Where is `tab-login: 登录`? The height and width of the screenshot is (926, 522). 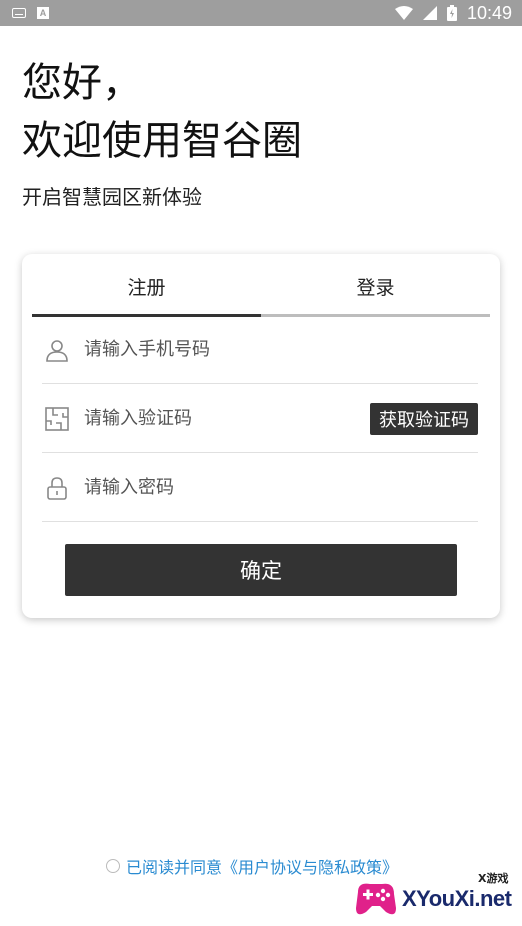
tab-login: 登录 is located at coordinates (375, 285).